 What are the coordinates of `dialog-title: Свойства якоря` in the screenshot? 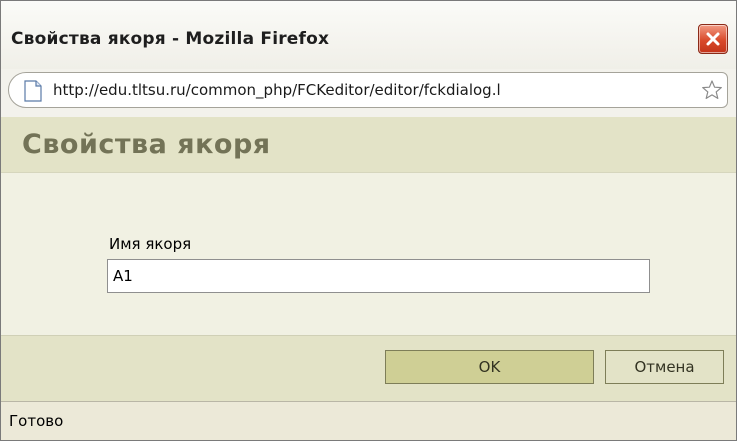 It's located at (146, 144).